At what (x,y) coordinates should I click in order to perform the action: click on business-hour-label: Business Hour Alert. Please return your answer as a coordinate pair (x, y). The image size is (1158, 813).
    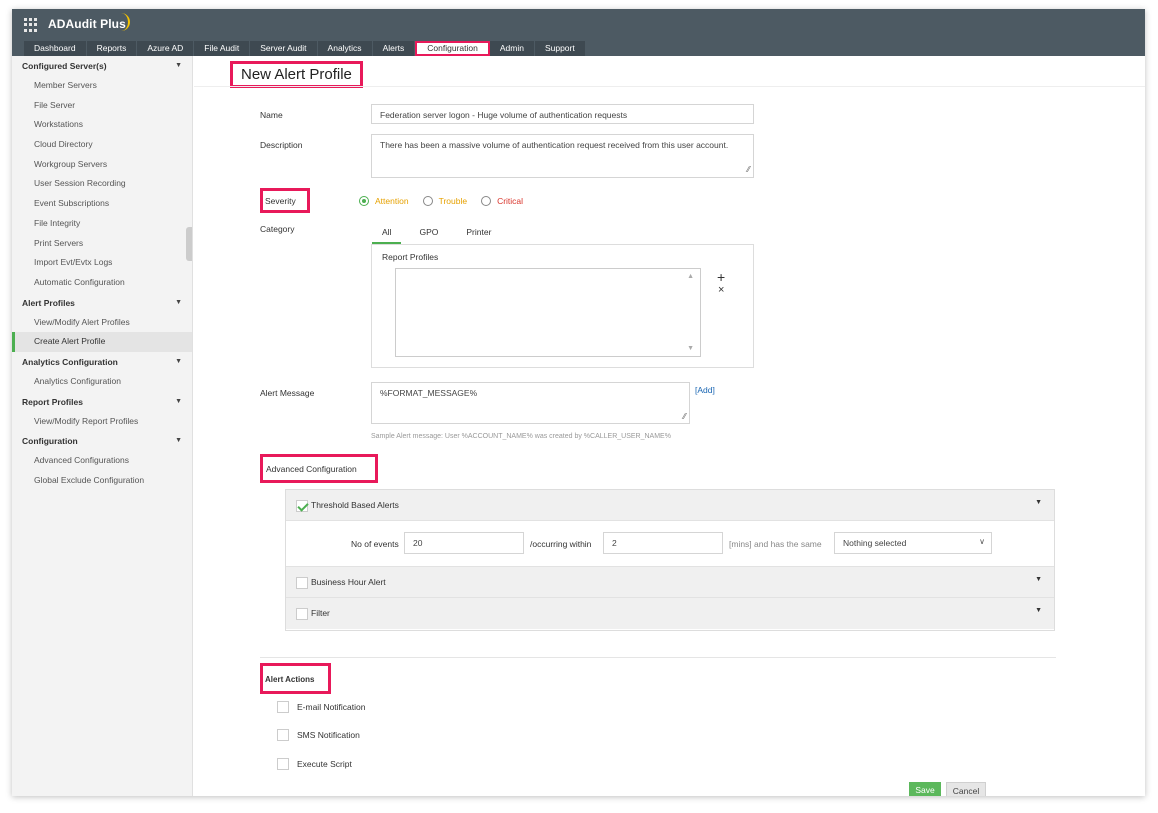
    Looking at the image, I should click on (348, 582).